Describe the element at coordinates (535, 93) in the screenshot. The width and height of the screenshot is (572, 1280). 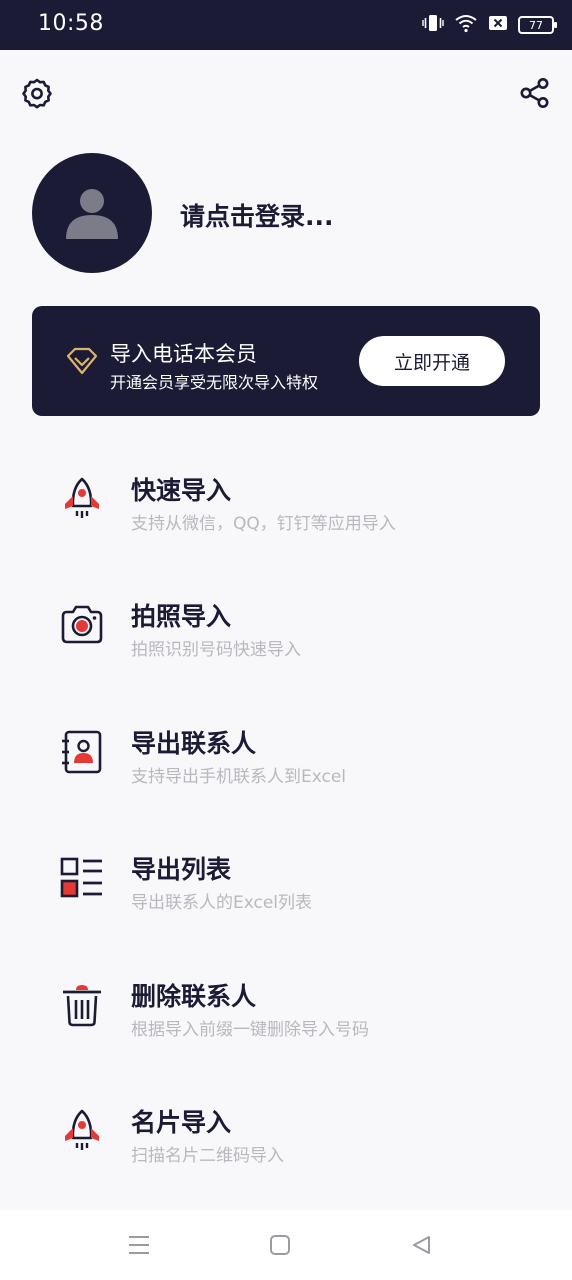
I see `share-icon` at that location.